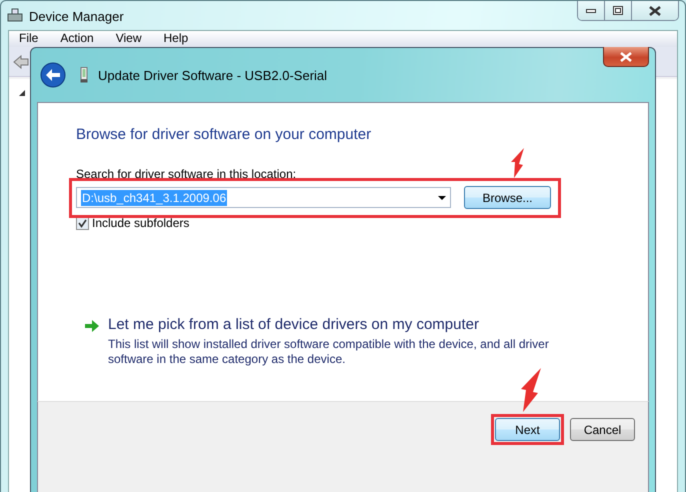  Describe the element at coordinates (15, 16) in the screenshot. I see `computer-icon` at that location.